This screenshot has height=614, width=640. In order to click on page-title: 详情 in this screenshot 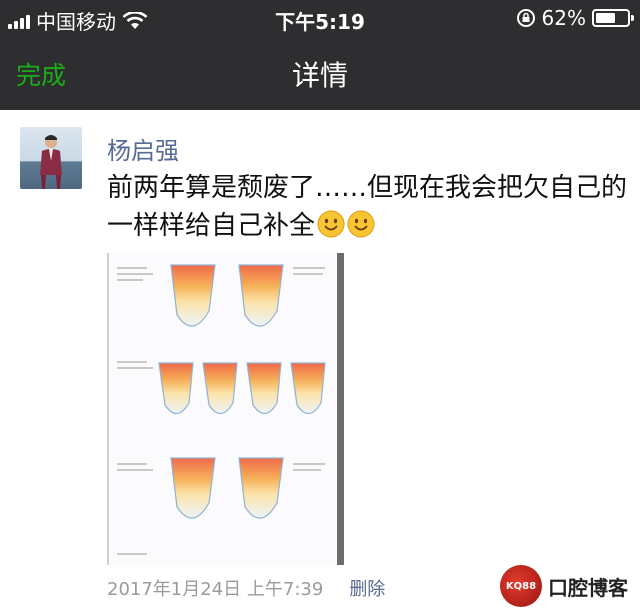, I will do `click(319, 75)`.